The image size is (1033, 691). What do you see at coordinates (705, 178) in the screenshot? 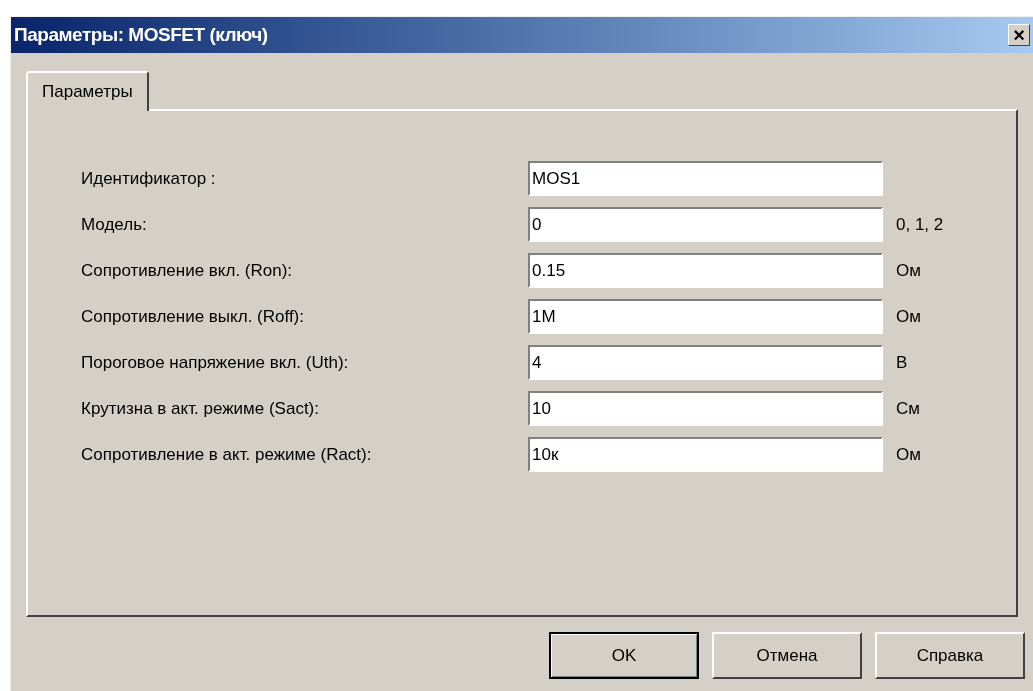
I see `input-field: MOS1` at bounding box center [705, 178].